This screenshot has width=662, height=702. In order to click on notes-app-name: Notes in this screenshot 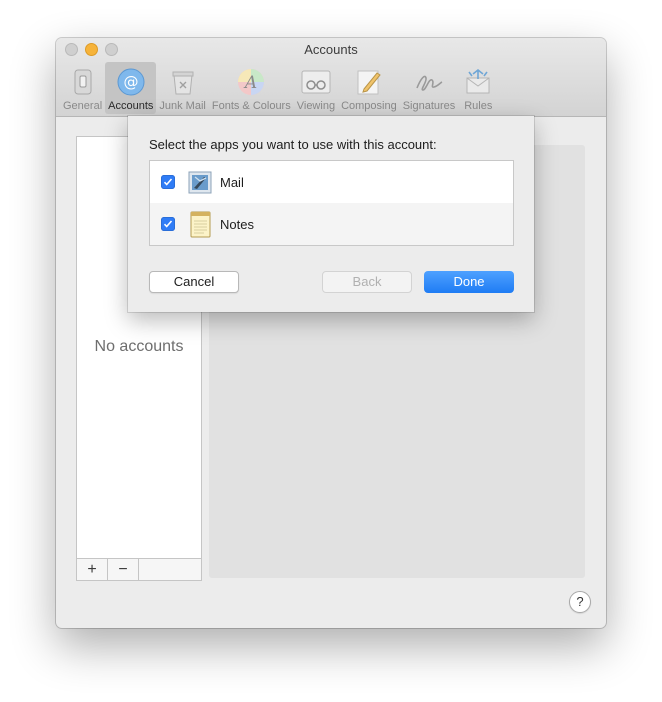, I will do `click(237, 224)`.